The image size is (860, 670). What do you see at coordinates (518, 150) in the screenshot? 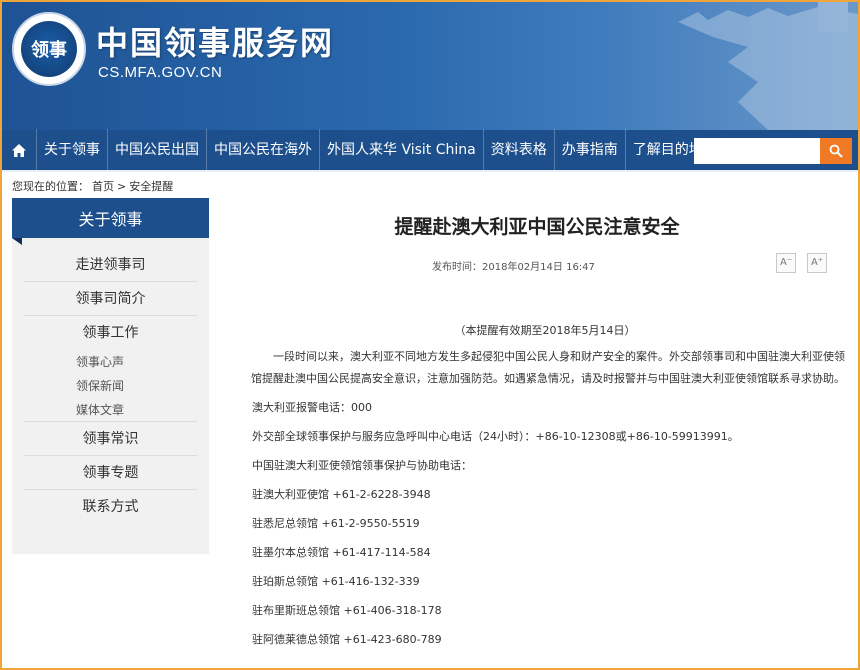
I see `nav-item-forms: 资料表格` at bounding box center [518, 150].